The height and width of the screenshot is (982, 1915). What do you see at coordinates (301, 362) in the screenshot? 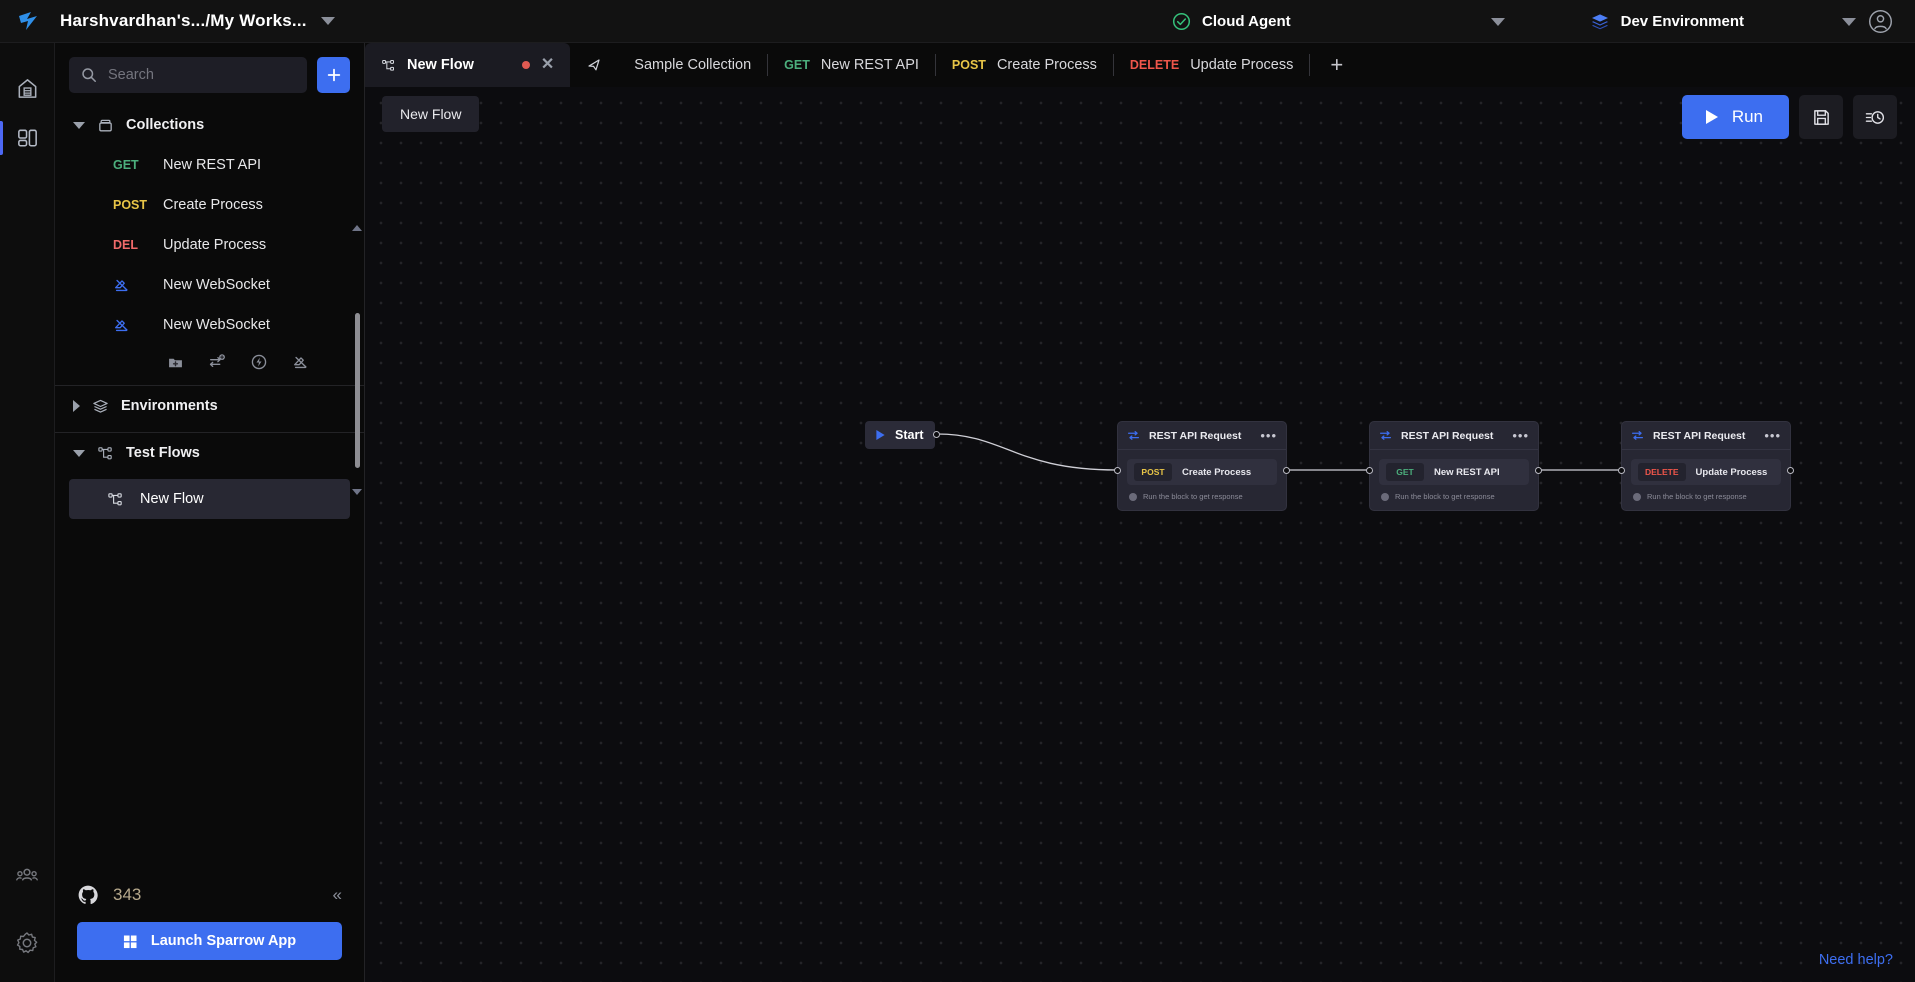
I see `add-websocket-icon` at bounding box center [301, 362].